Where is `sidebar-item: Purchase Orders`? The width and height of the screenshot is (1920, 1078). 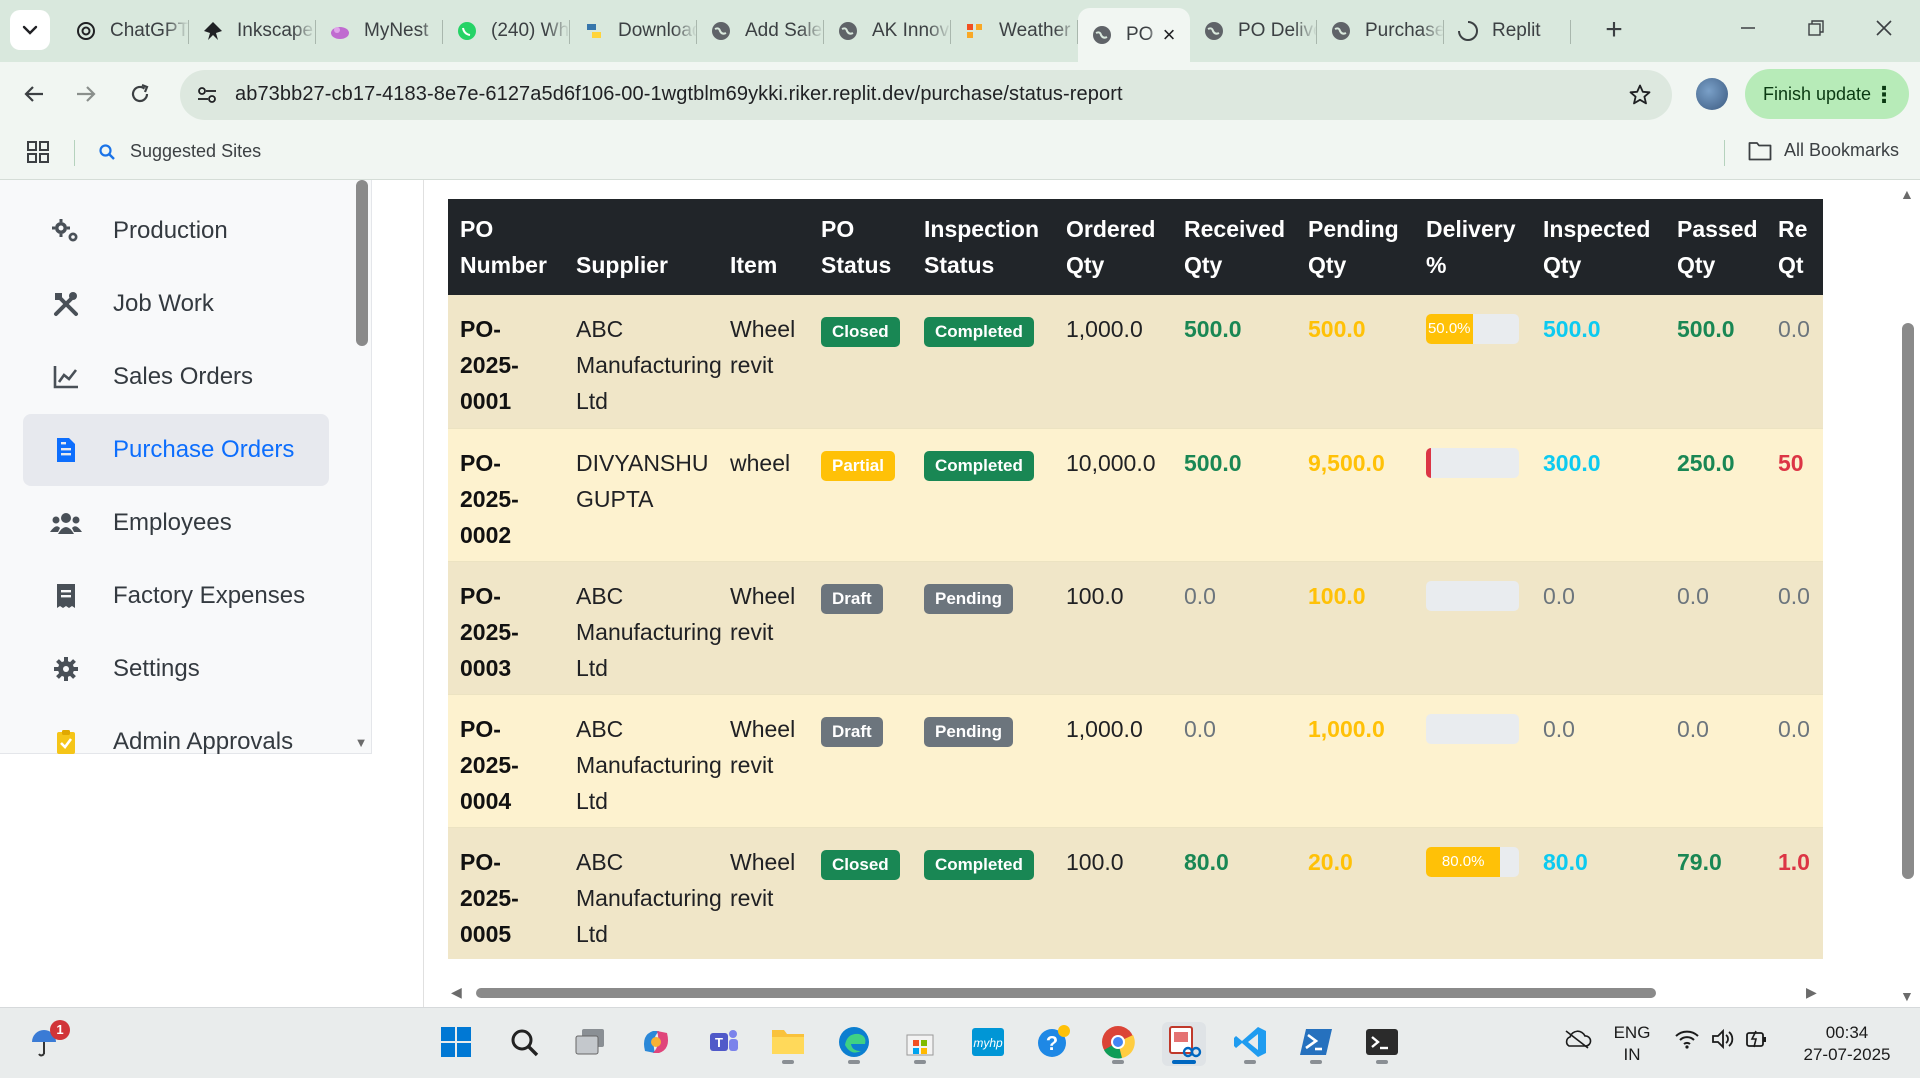 sidebar-item: Purchase Orders is located at coordinates (176, 450).